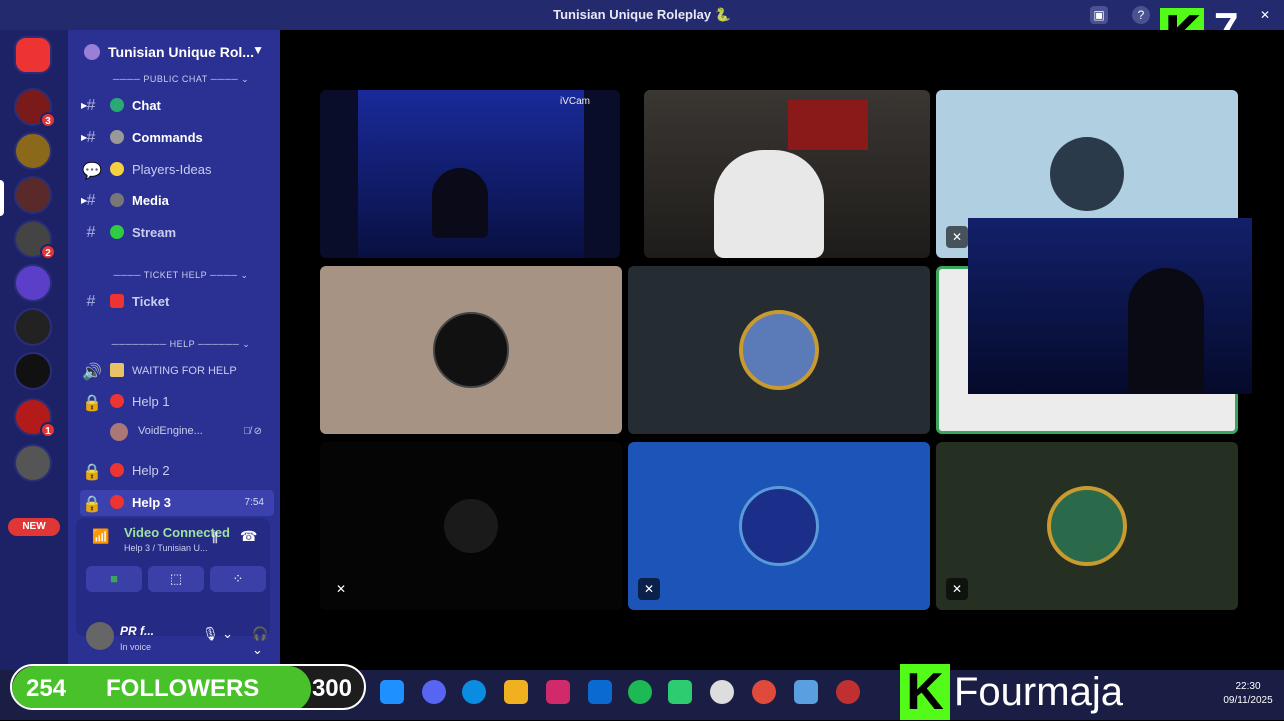 The image size is (1284, 721). I want to click on voice-participant: VoidEngine... 🎙̸ ⊘, so click(177, 433).